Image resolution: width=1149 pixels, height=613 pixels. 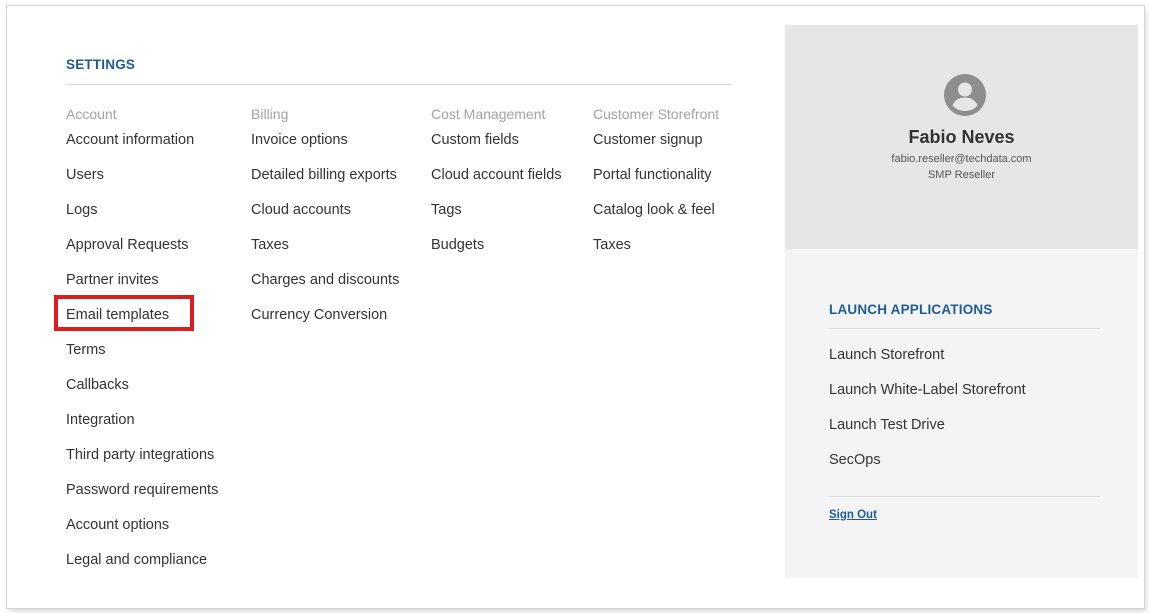 I want to click on user-name: Fabio Neves, so click(x=961, y=137).